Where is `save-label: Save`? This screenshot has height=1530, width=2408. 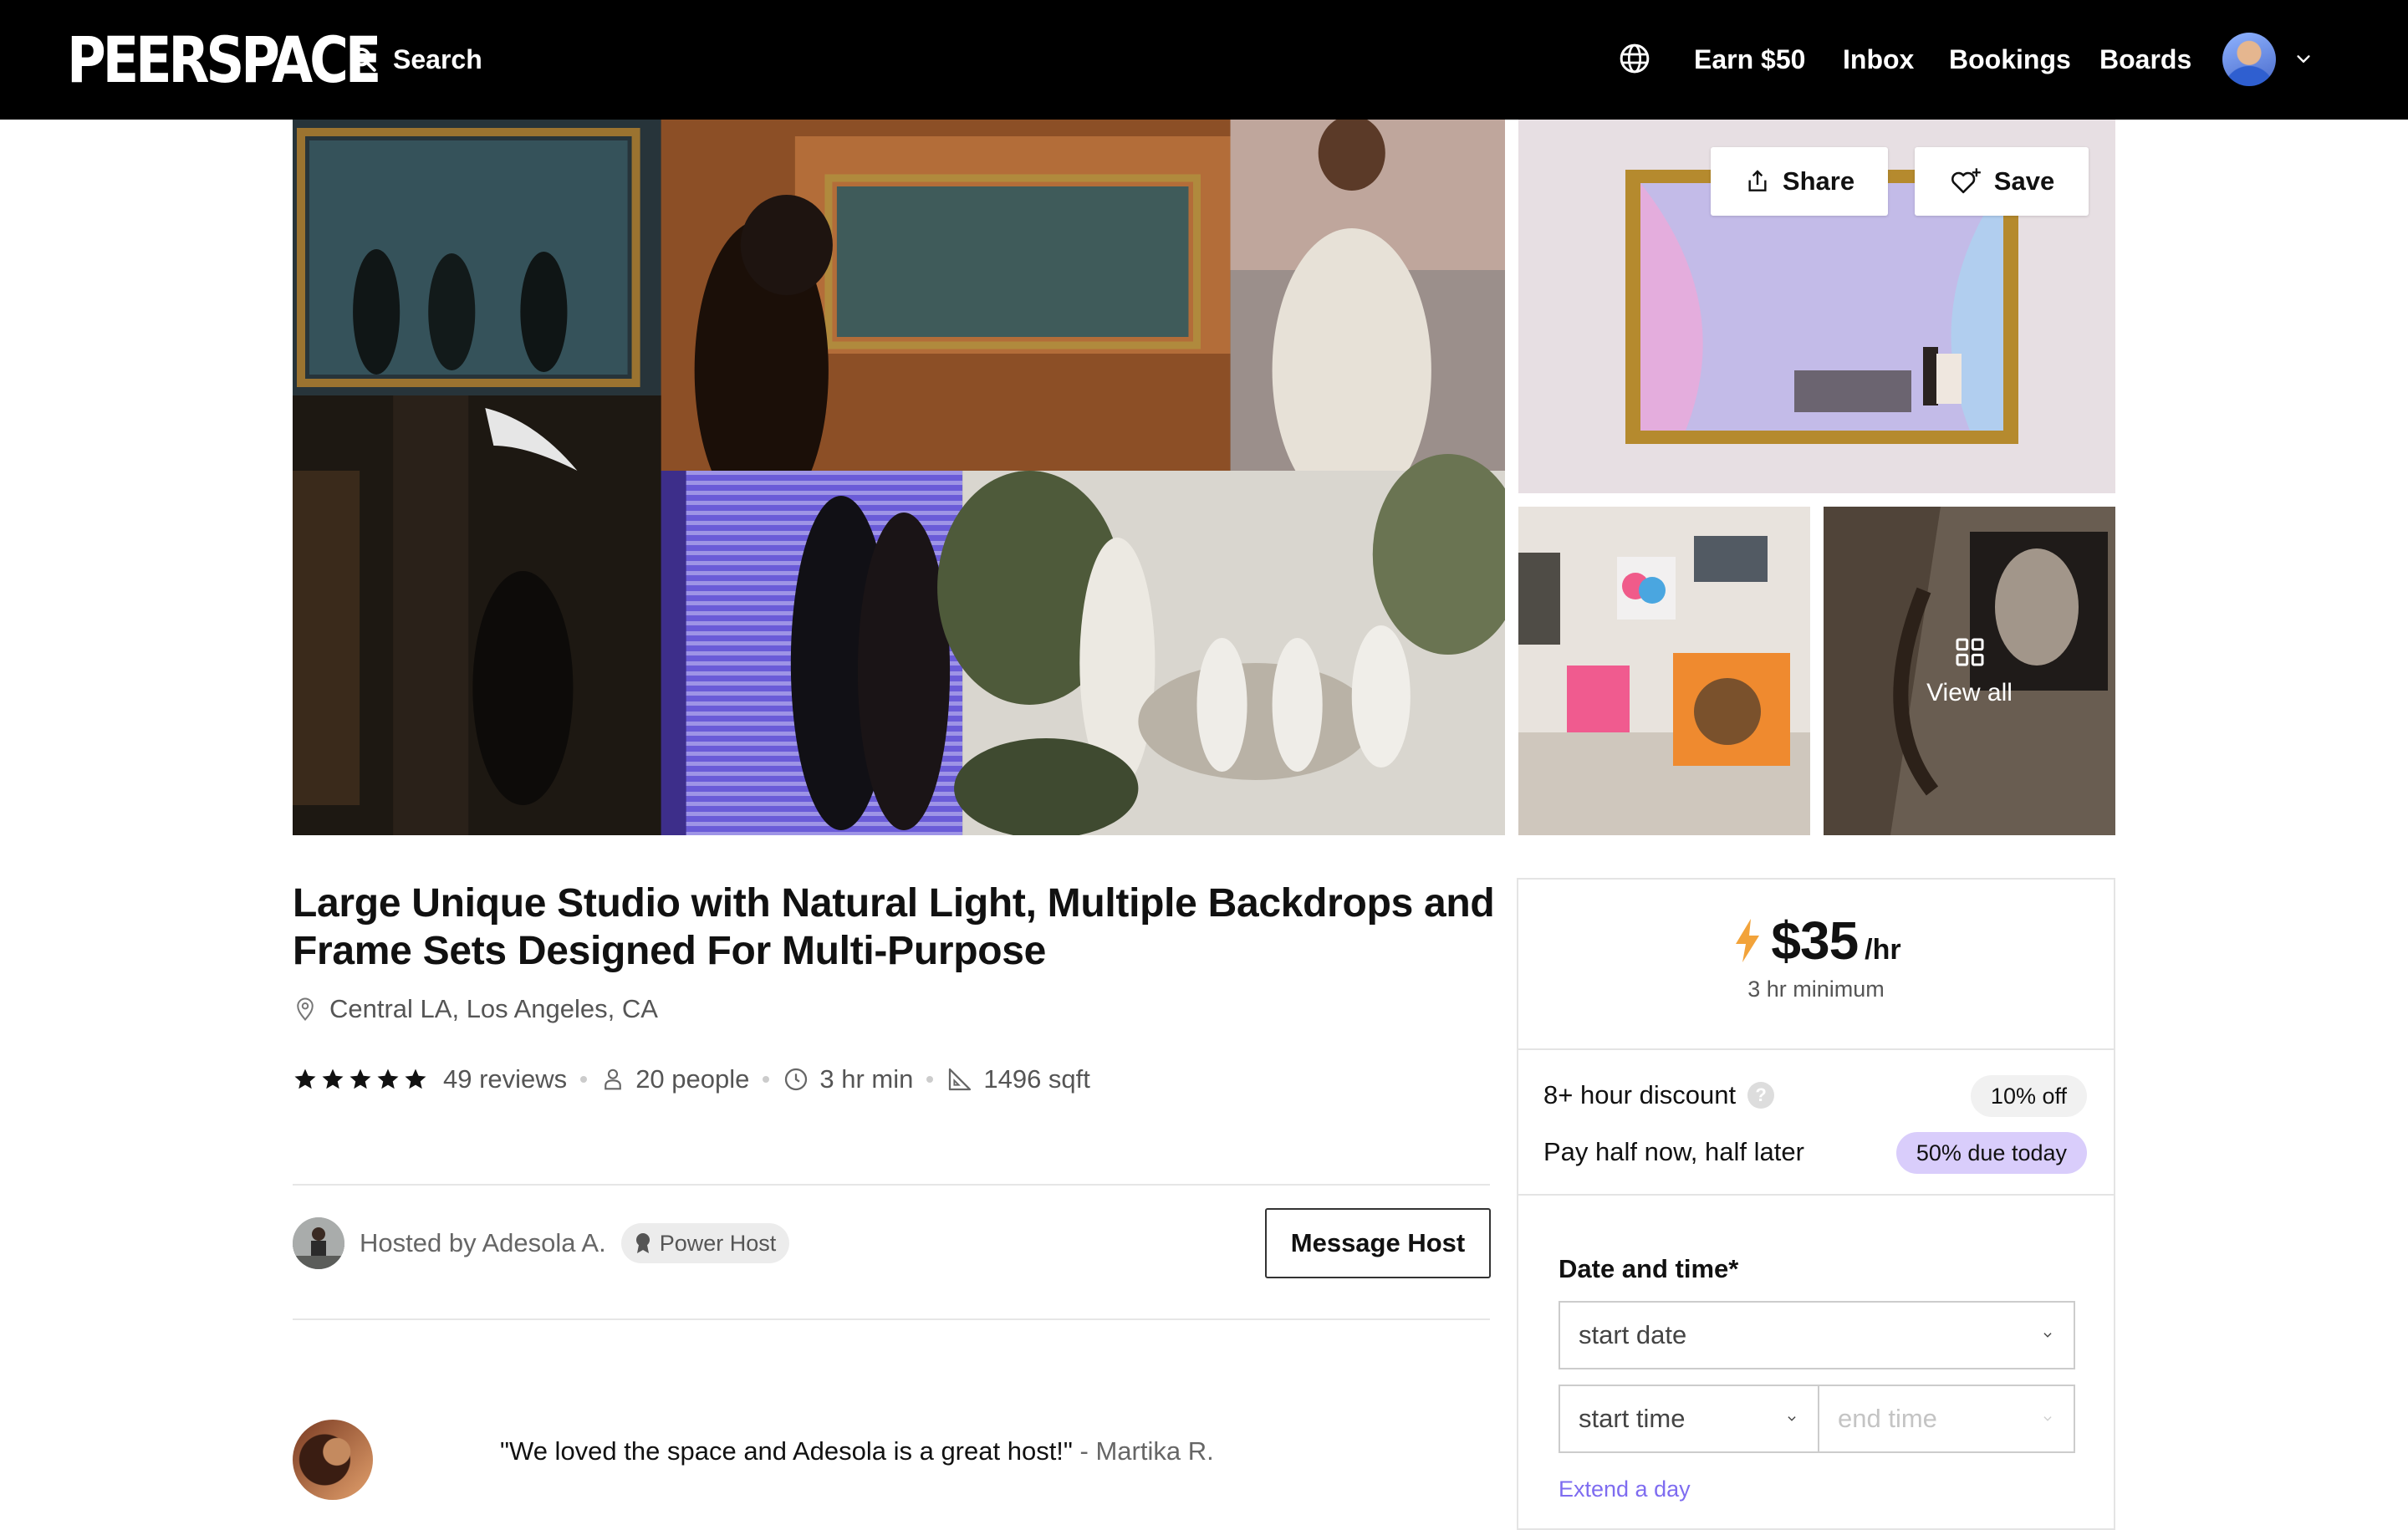
save-label: Save is located at coordinates (2024, 181).